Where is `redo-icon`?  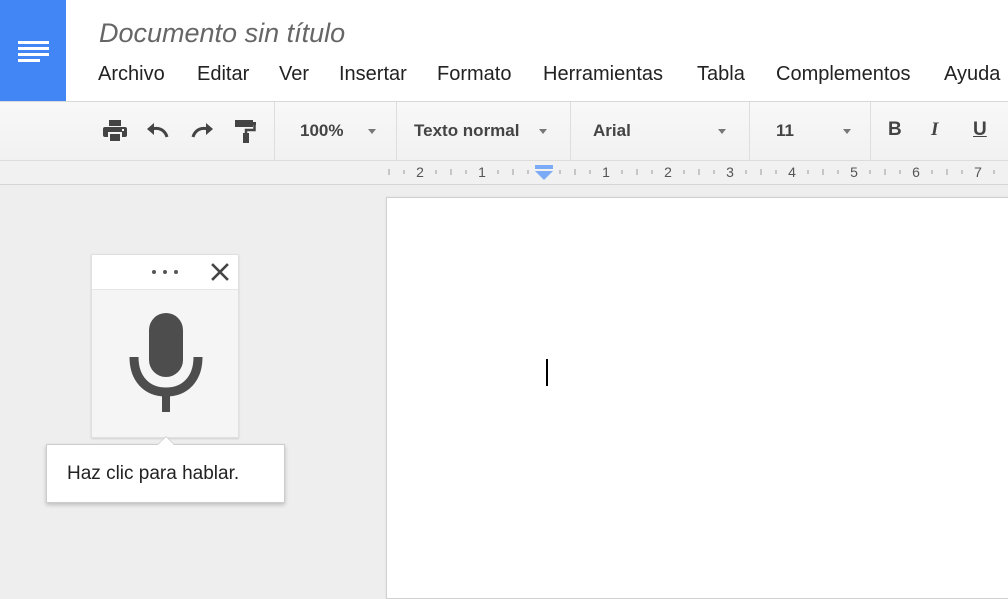 redo-icon is located at coordinates (202, 131).